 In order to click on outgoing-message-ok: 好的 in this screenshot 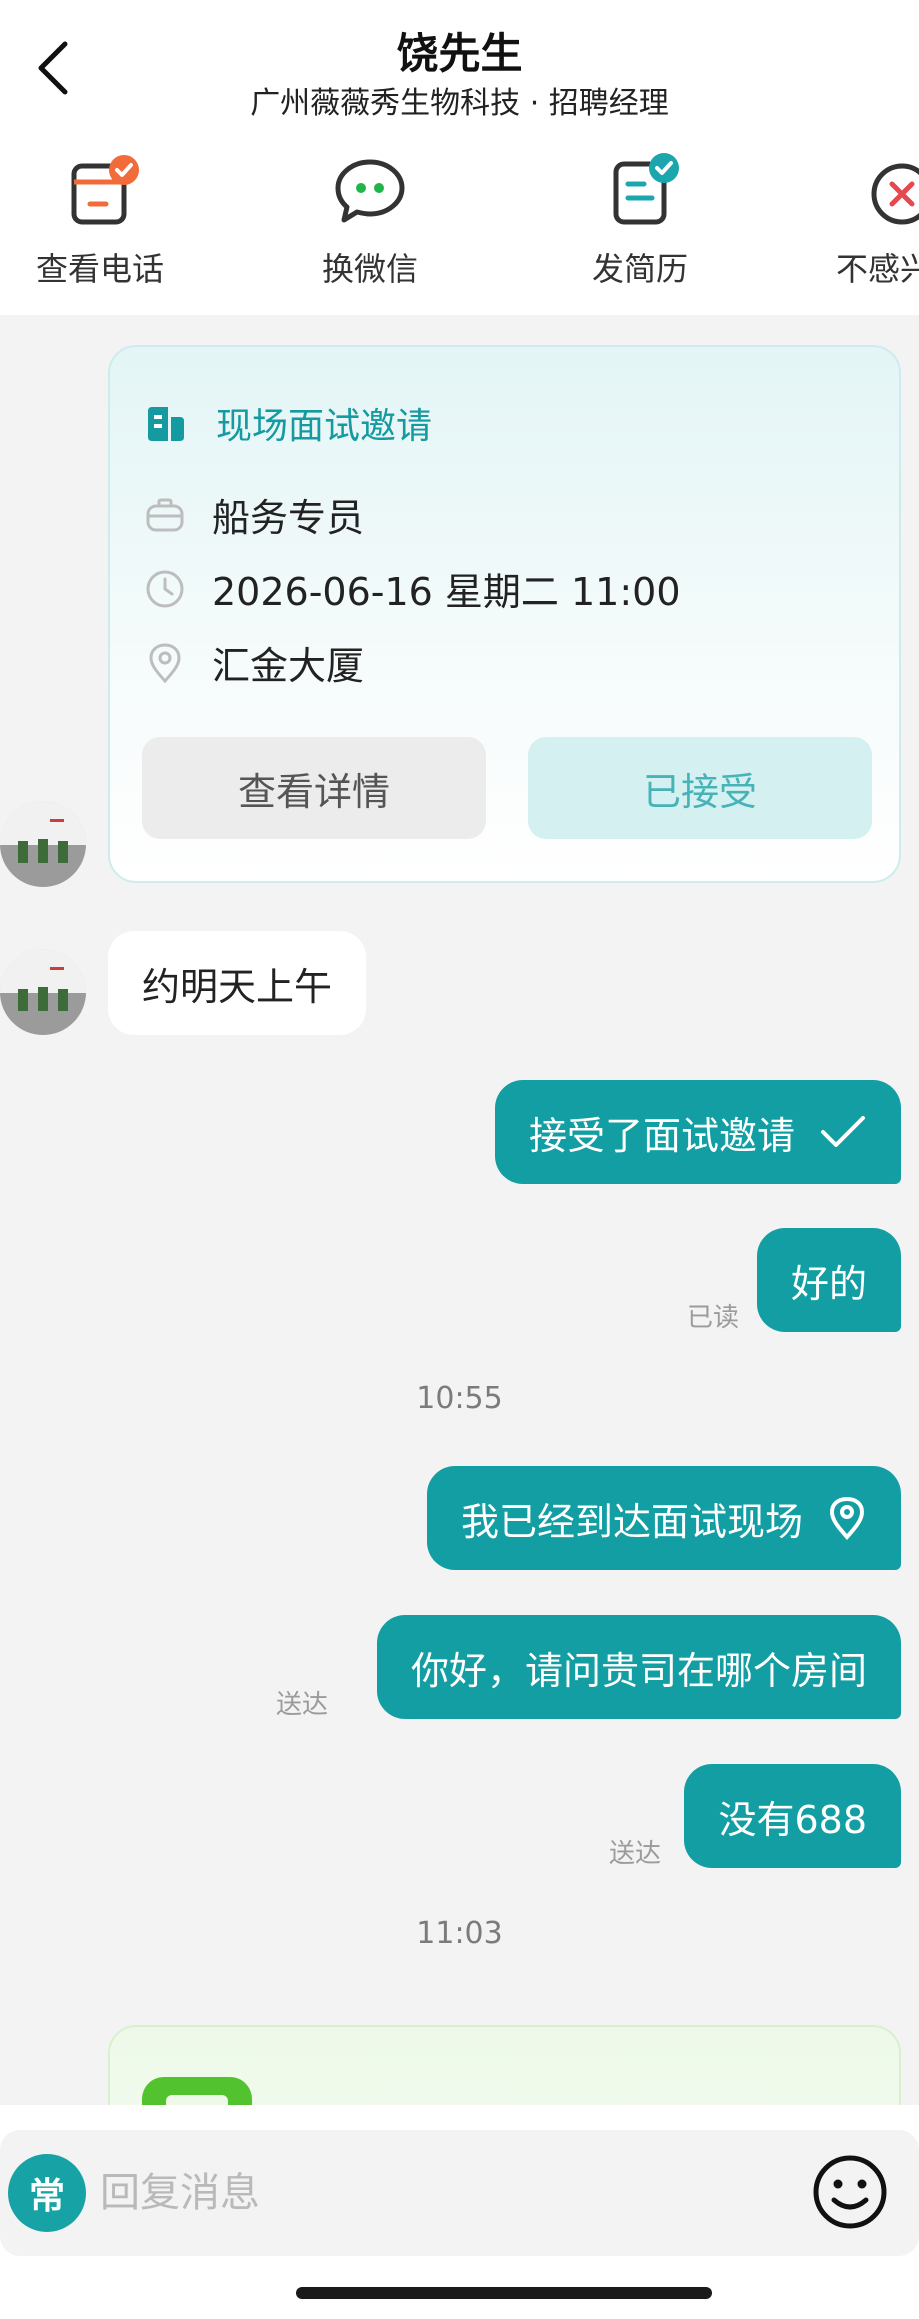, I will do `click(828, 1280)`.